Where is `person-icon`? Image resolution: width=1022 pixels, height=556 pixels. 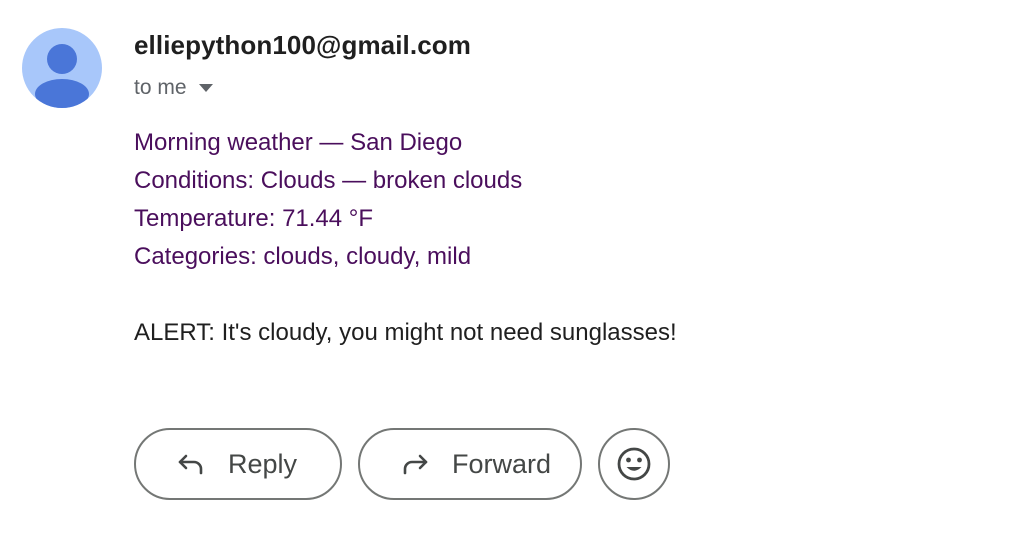
person-icon is located at coordinates (62, 76).